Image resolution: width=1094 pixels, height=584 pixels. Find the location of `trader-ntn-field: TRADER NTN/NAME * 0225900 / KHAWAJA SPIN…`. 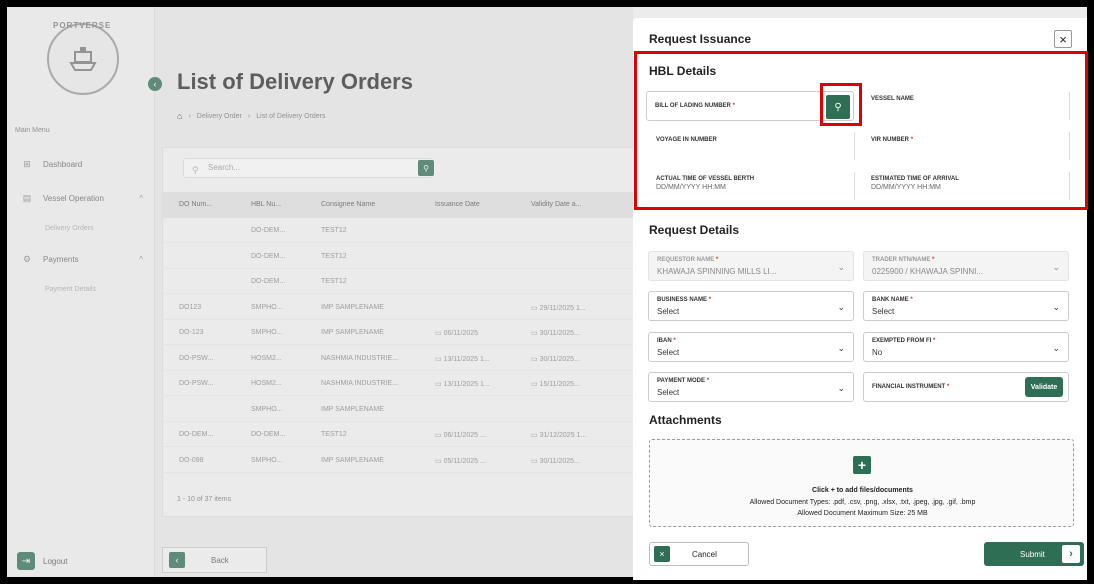

trader-ntn-field: TRADER NTN/NAME * 0225900 / KHAWAJA SPIN… is located at coordinates (966, 266).